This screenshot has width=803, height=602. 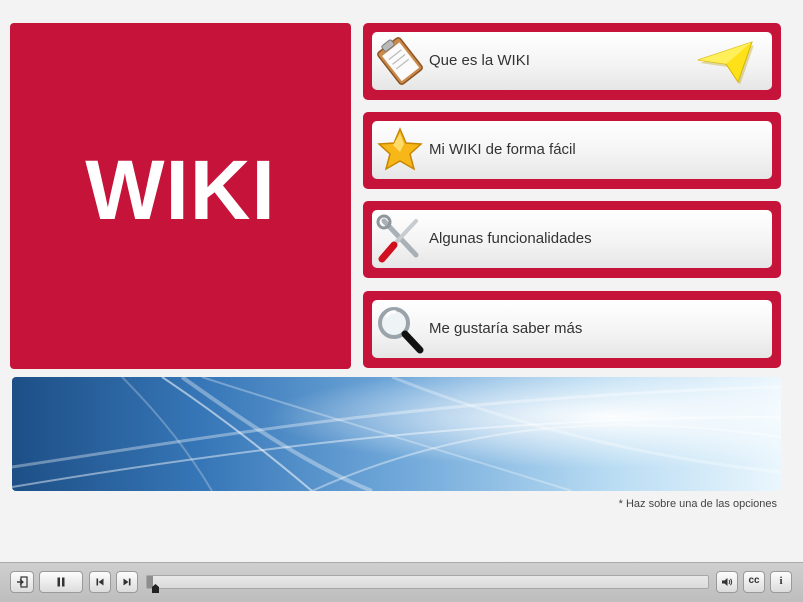 I want to click on info-button: i, so click(x=781, y=582).